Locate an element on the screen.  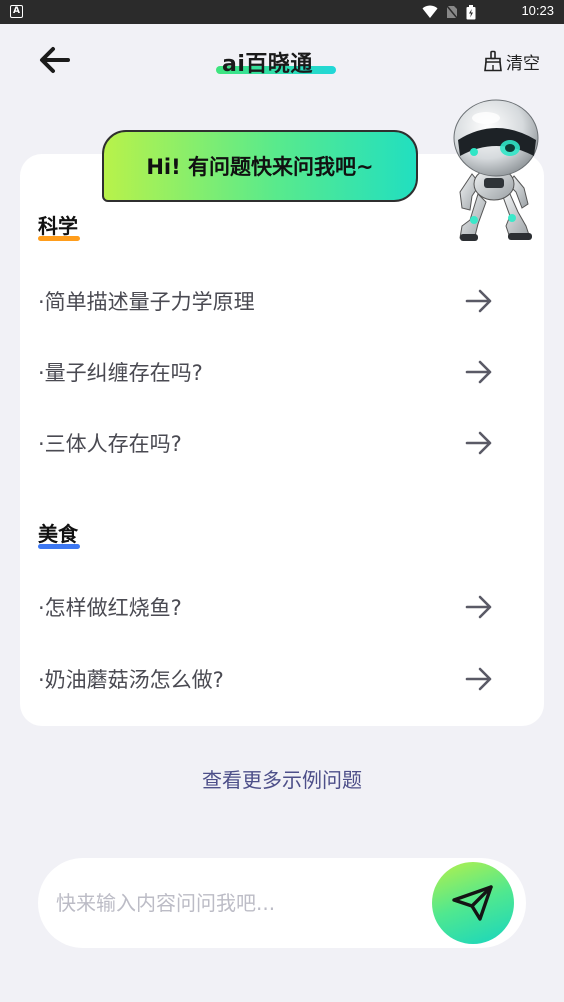
section-title-food: 美食 is located at coordinates (59, 533).